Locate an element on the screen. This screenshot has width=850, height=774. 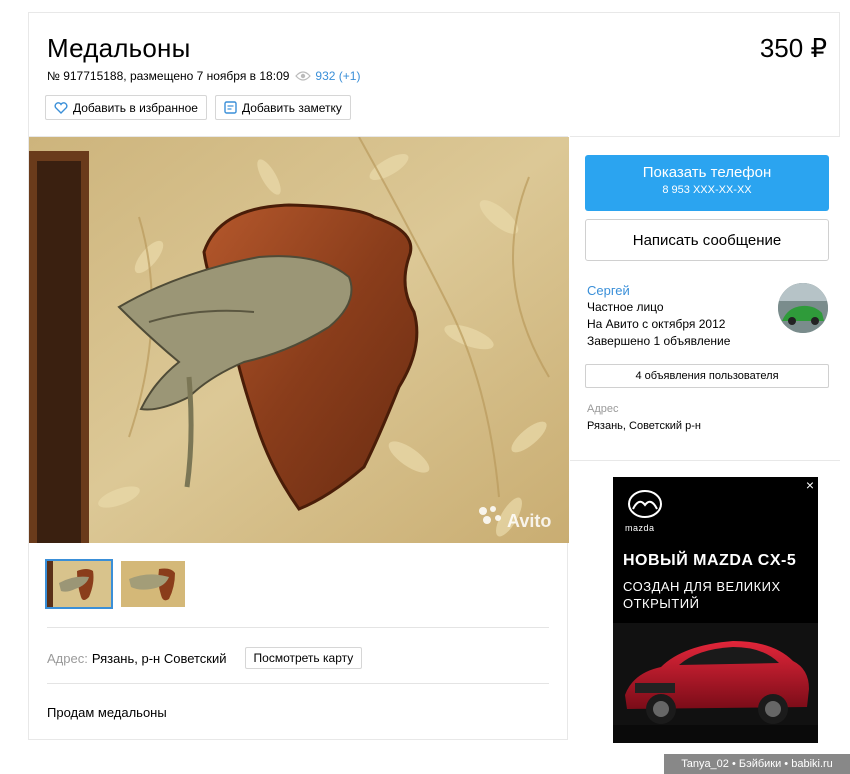
add-note-button: Добавить заметку is located at coordinates (282, 107).